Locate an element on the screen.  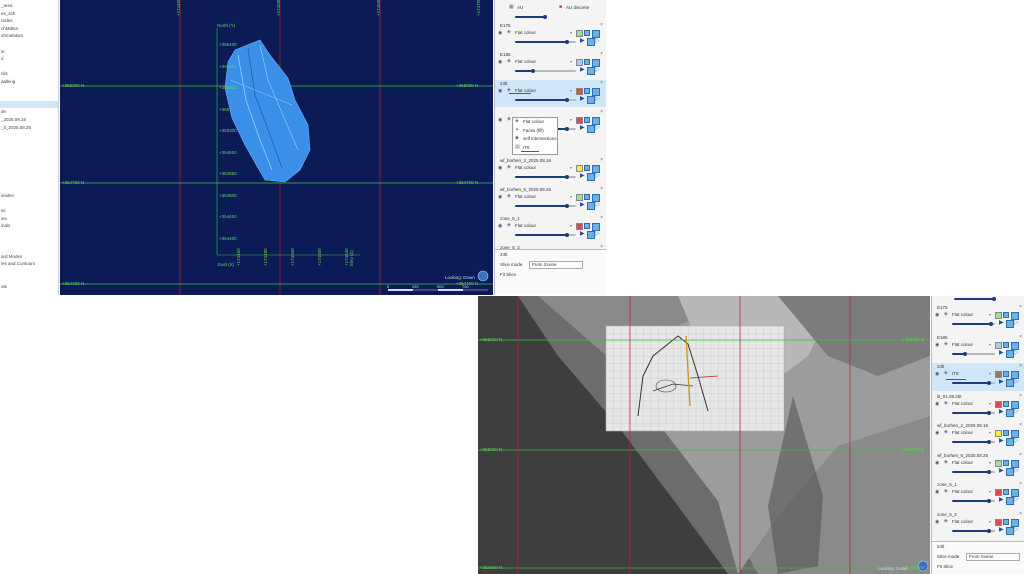
sidebar-tree-item: ss is located at coordinates (29, 210).